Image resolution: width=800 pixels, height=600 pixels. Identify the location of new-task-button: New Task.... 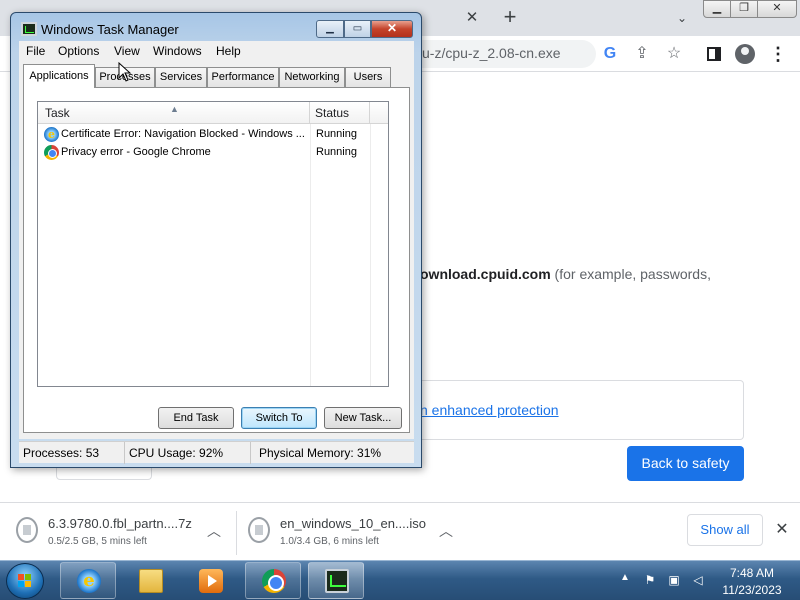
(363, 418).